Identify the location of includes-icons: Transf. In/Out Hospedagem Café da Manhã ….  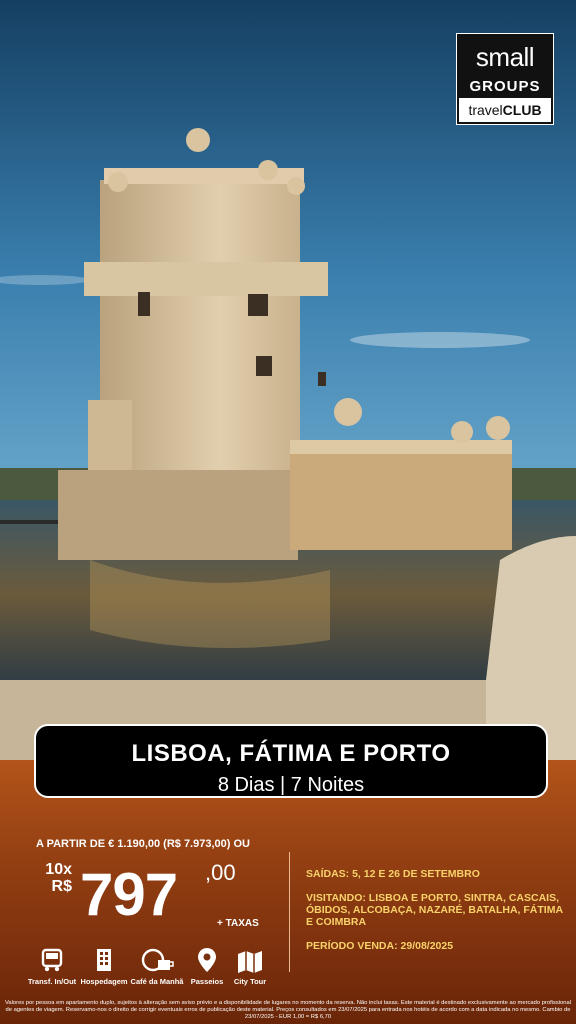
(151, 968).